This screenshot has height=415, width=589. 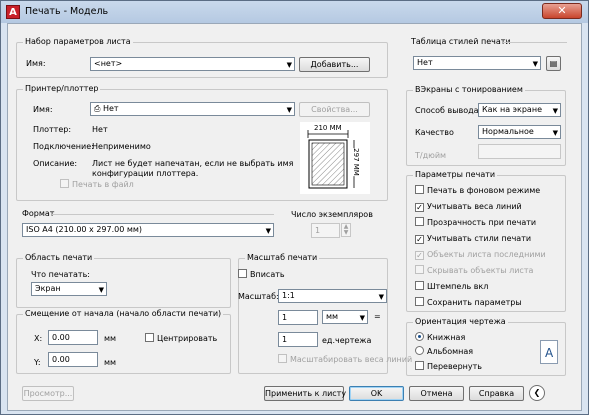 I want to click on hide-paperspace-objects-checkbox: Скрывать объекты листа, so click(x=474, y=270).